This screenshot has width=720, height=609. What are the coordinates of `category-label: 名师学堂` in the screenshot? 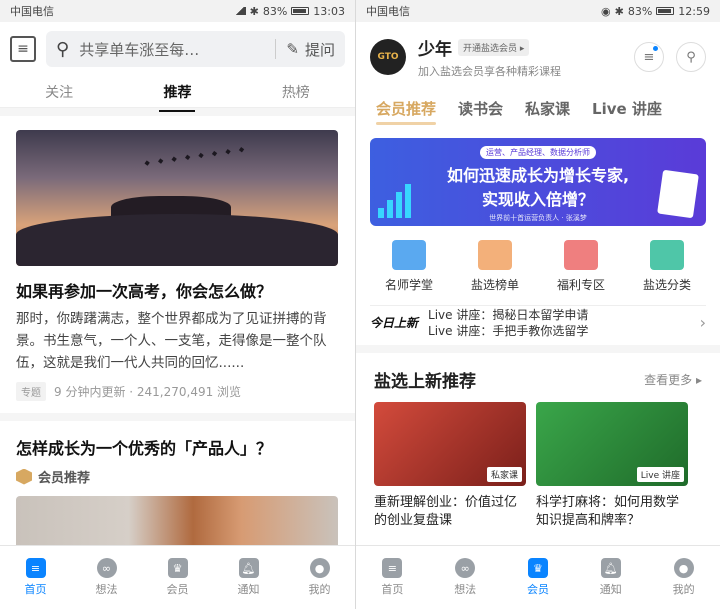 It's located at (408, 285).